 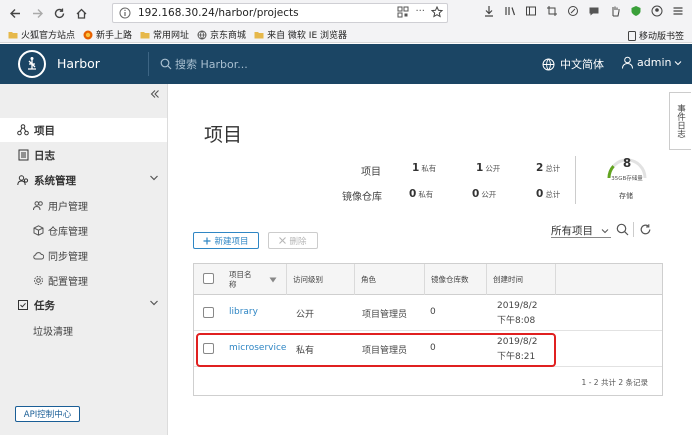 What do you see at coordinates (615, 11) in the screenshot?
I see `hand-icon` at bounding box center [615, 11].